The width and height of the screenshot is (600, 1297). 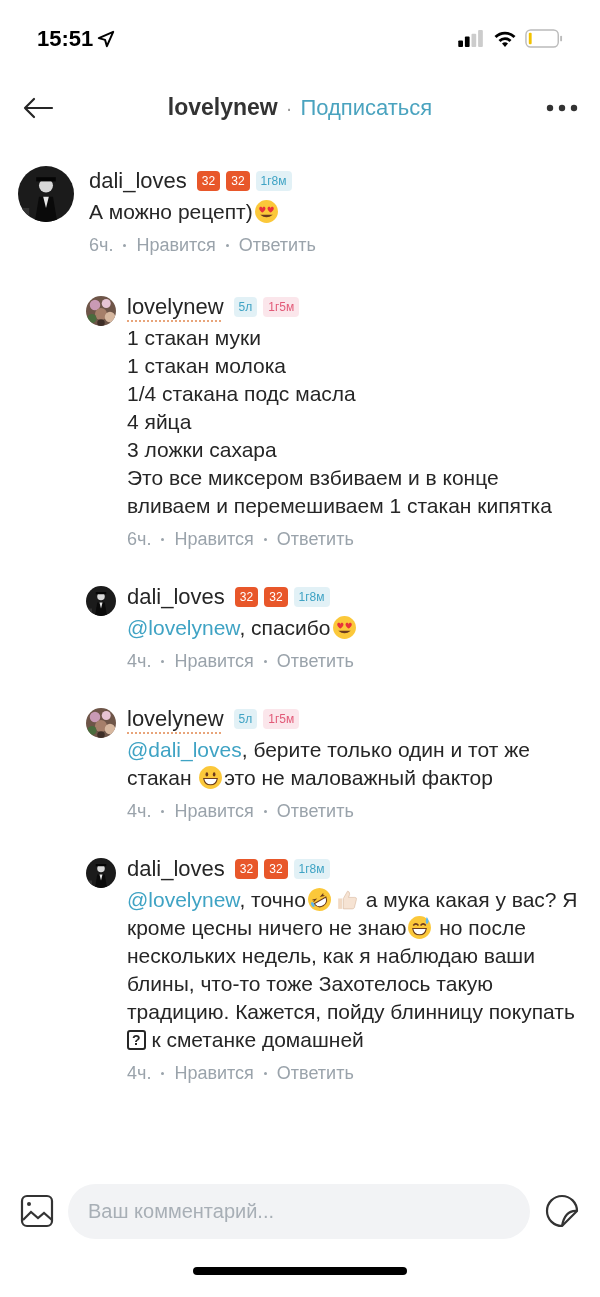 What do you see at coordinates (366, 107) in the screenshot?
I see `subscribe-link: Подписаться` at bounding box center [366, 107].